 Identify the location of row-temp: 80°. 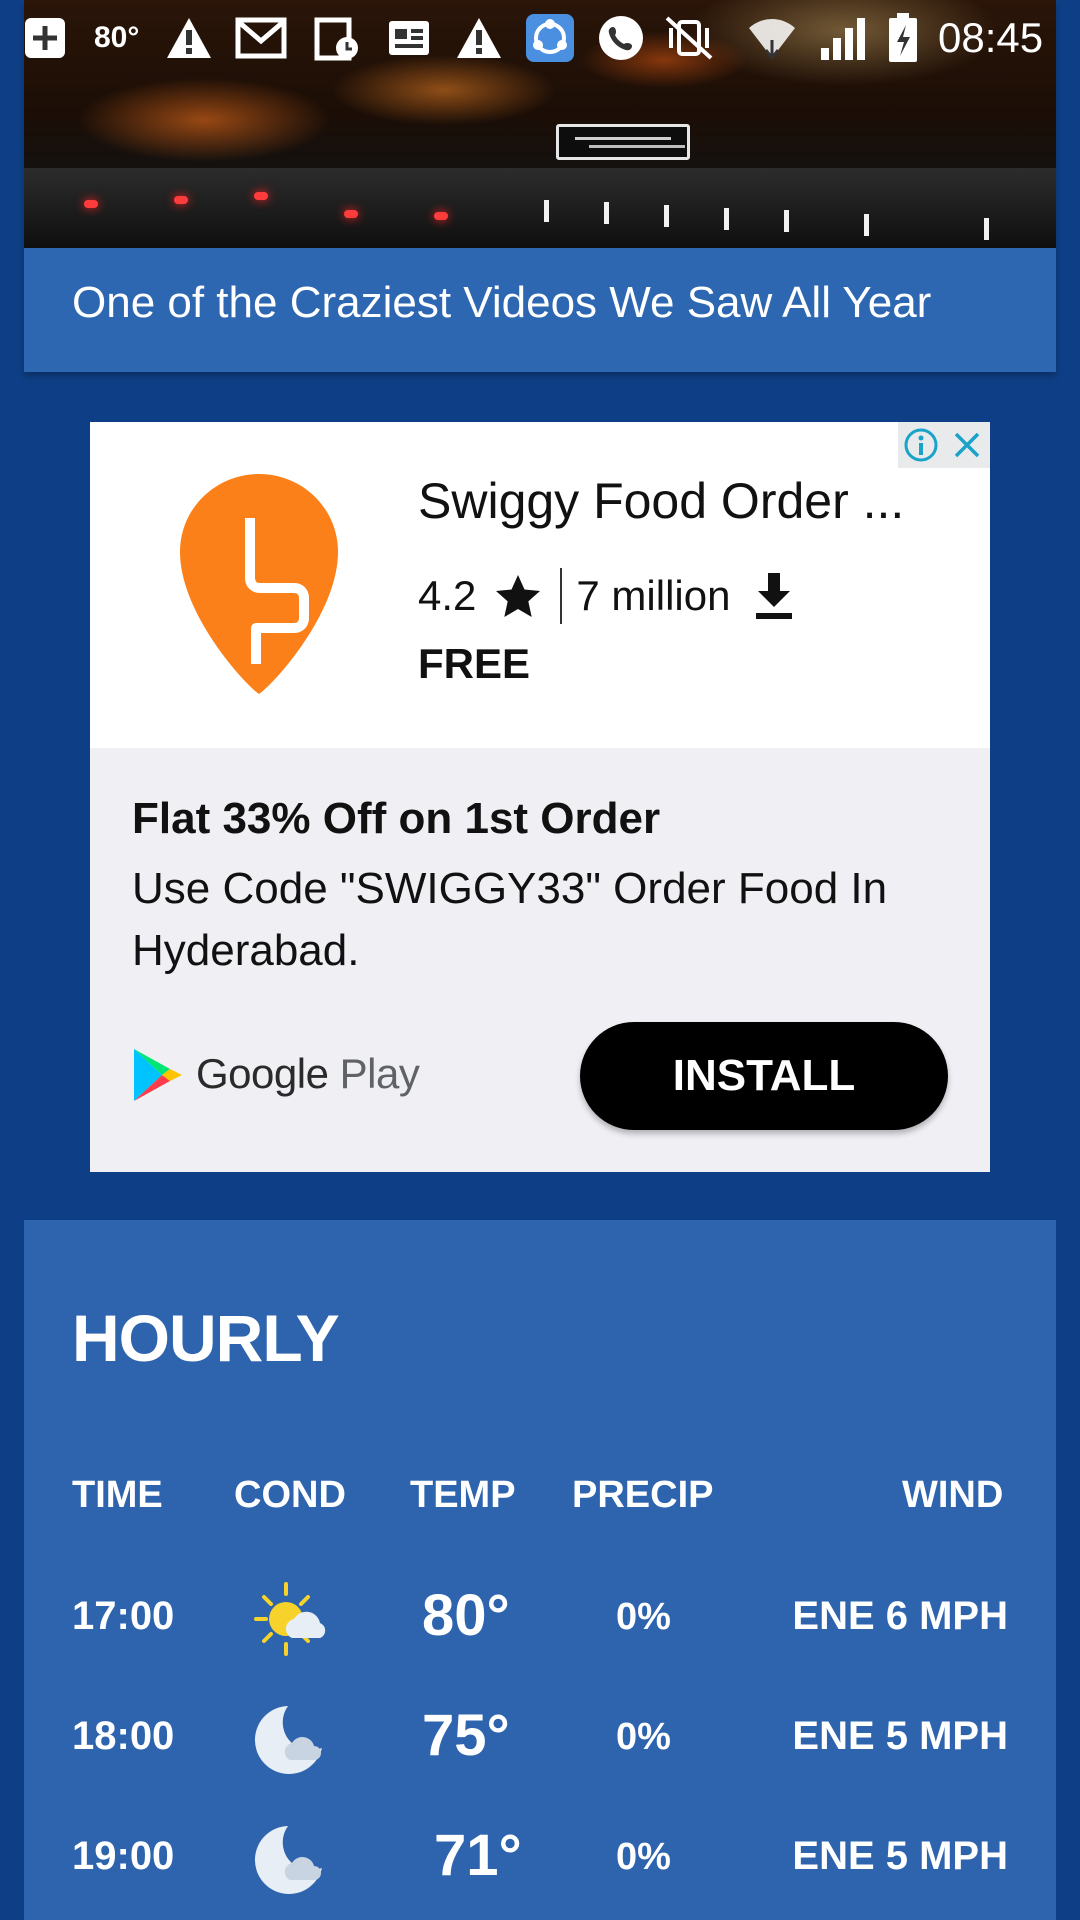
(466, 1615).